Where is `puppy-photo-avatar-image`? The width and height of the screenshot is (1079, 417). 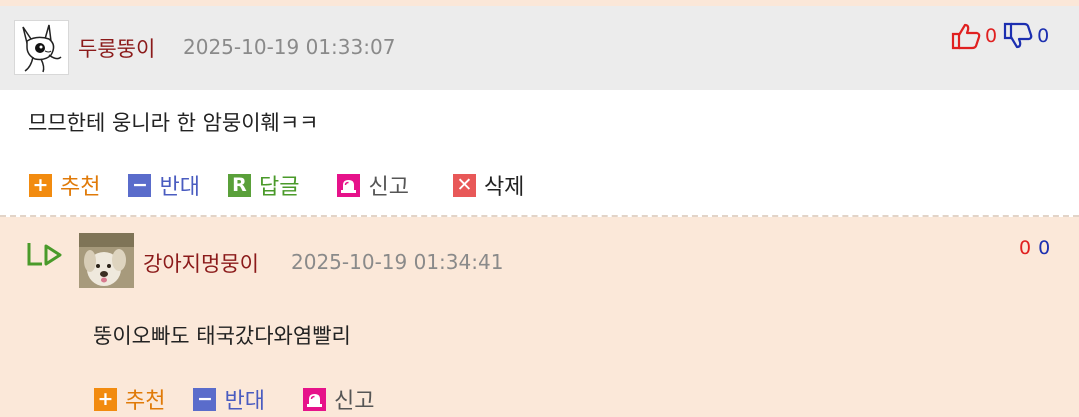 puppy-photo-avatar-image is located at coordinates (106, 260).